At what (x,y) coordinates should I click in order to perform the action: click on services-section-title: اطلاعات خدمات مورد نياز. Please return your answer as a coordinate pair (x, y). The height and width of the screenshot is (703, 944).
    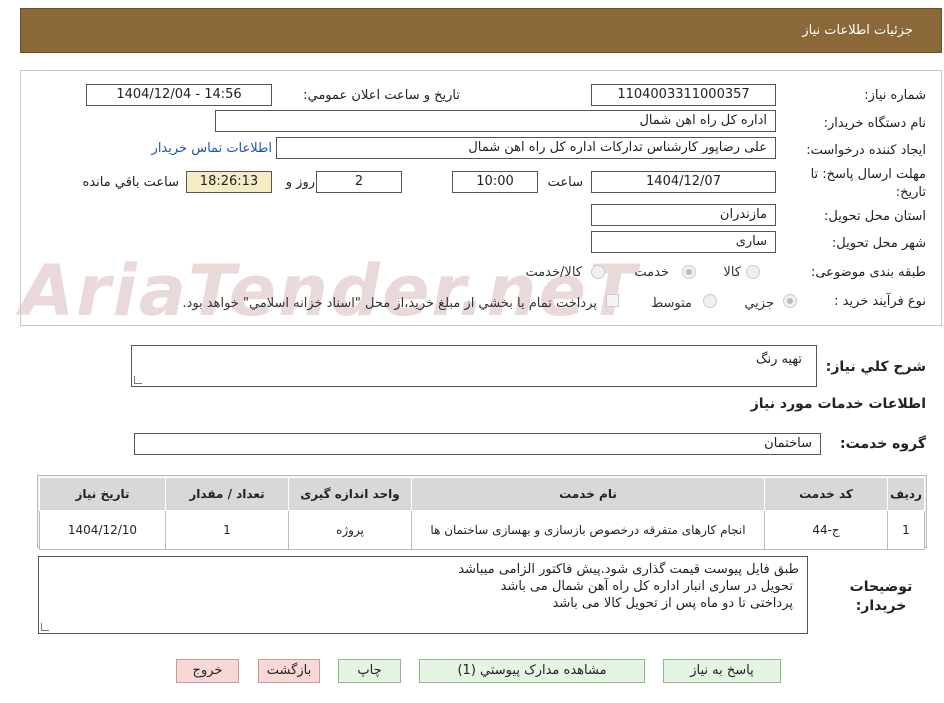
    Looking at the image, I should click on (838, 404).